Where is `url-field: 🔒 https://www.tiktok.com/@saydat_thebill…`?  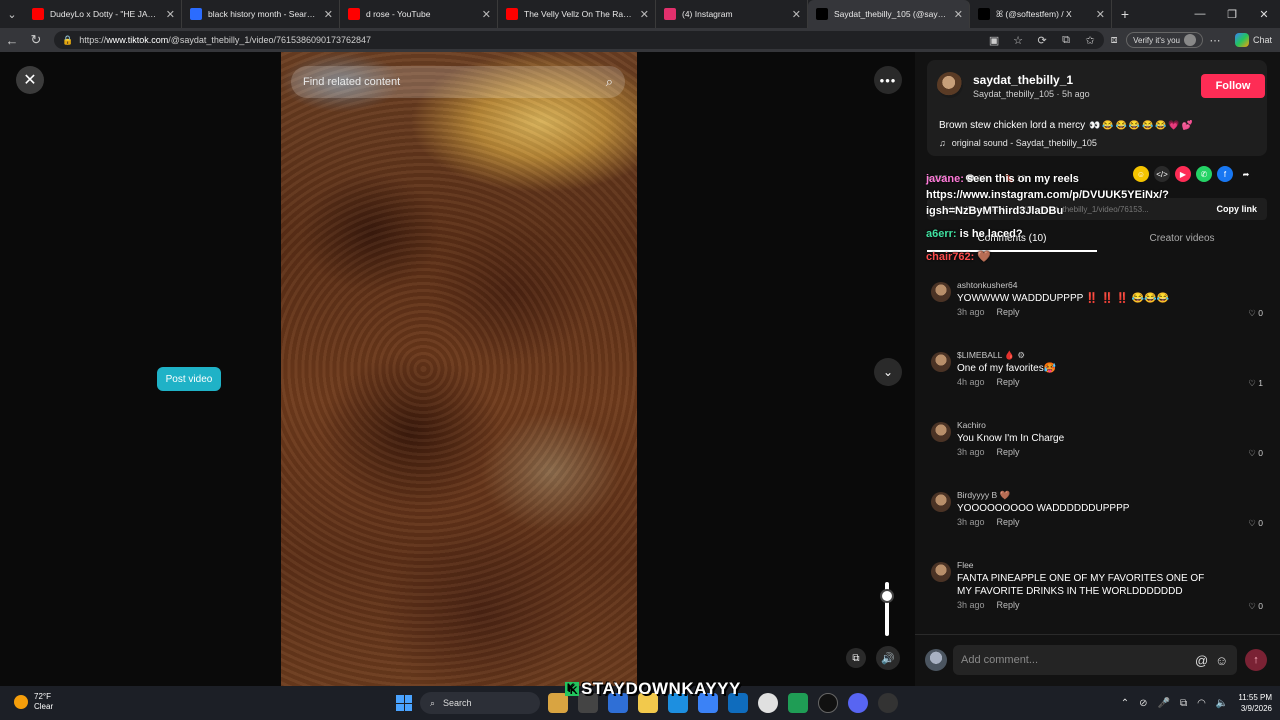
url-field: 🔒 https://www.tiktok.com/@saydat_thebill… is located at coordinates (579, 40).